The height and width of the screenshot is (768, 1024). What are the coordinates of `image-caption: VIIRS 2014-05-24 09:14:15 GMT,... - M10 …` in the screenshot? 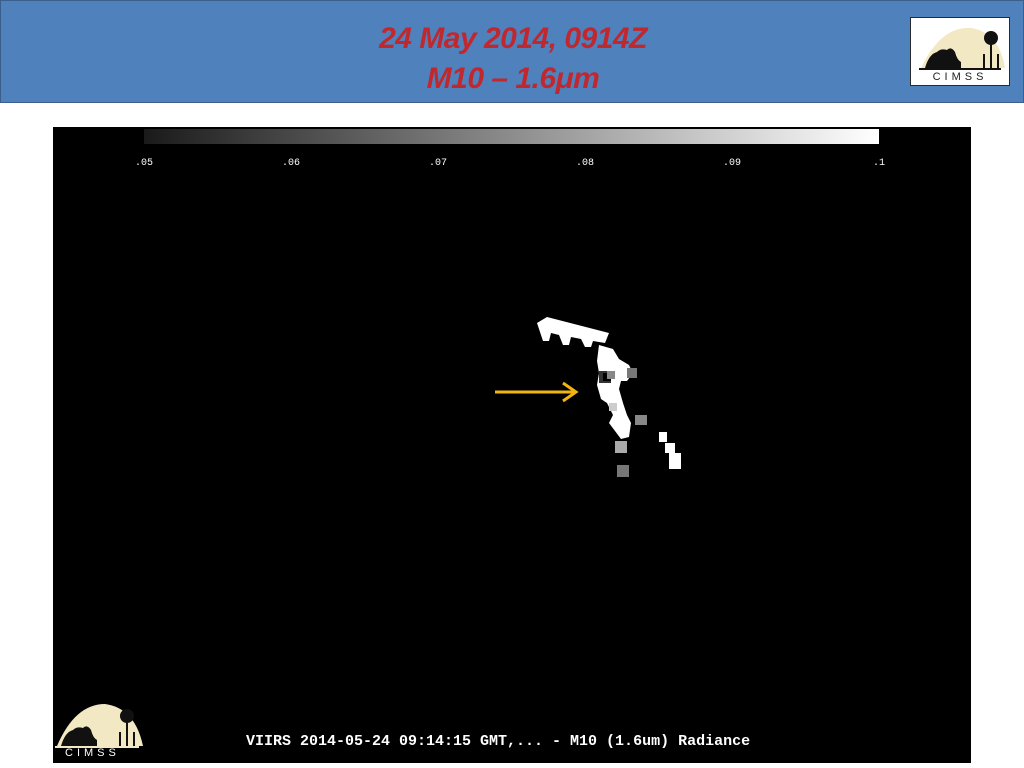 It's located at (498, 741).